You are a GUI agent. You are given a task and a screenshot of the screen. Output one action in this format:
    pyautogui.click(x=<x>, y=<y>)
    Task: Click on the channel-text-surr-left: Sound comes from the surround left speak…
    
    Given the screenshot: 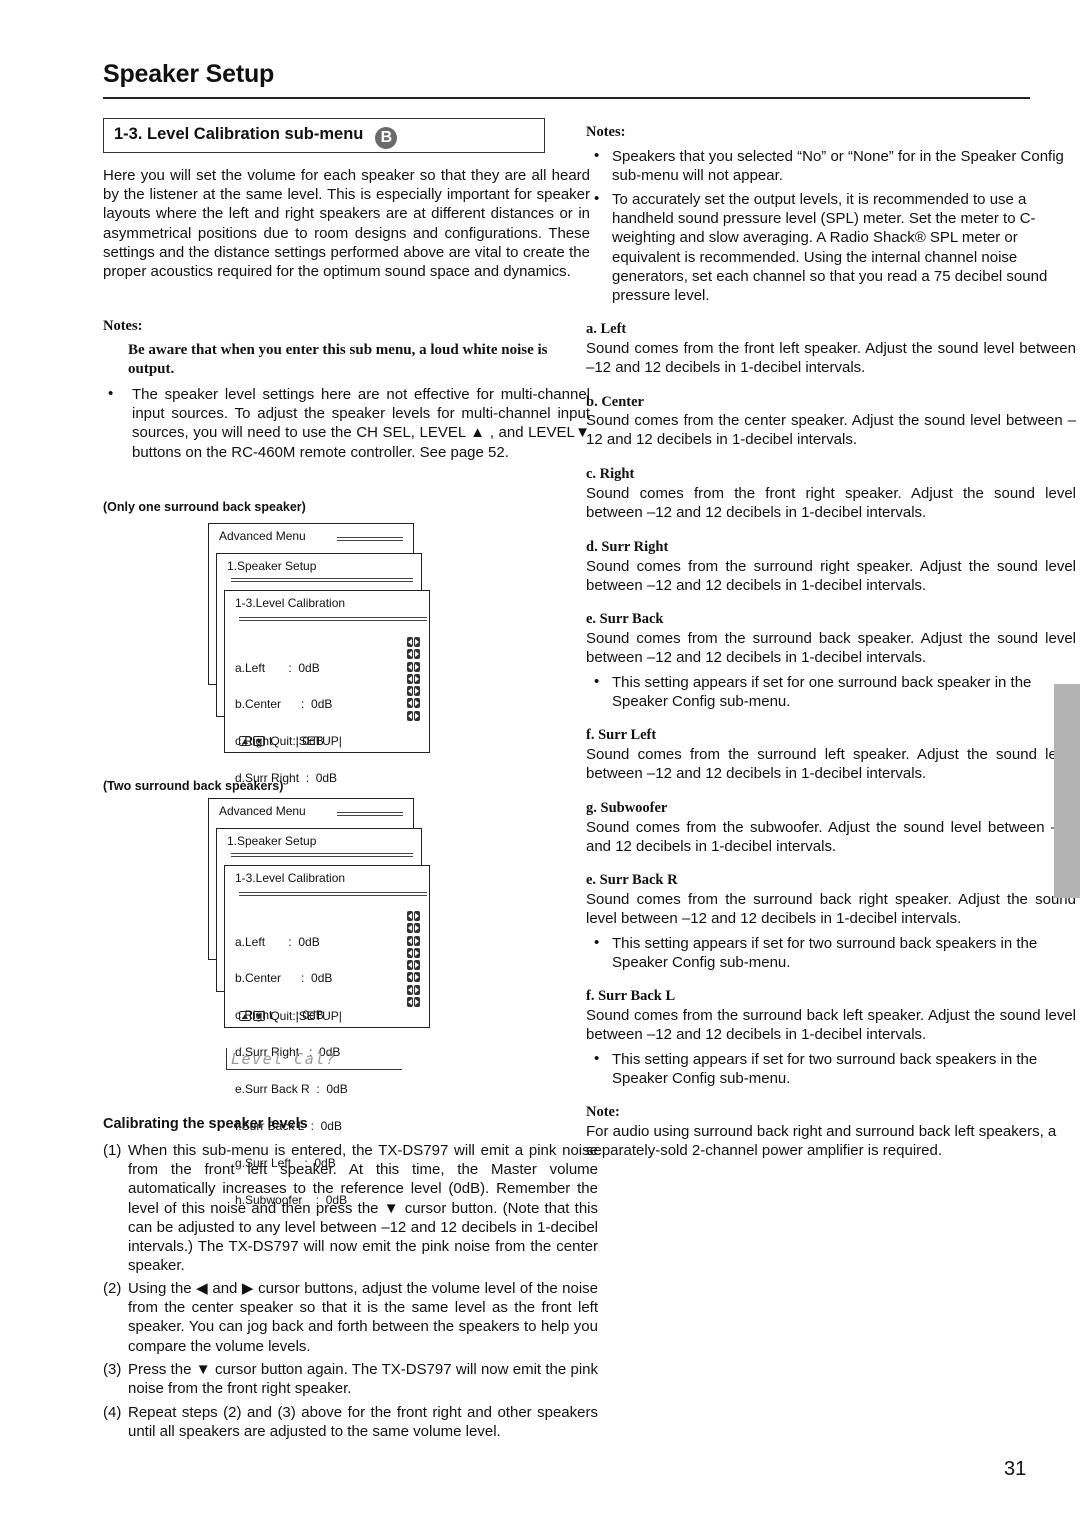 What is the action you would take?
    pyautogui.click(x=831, y=764)
    